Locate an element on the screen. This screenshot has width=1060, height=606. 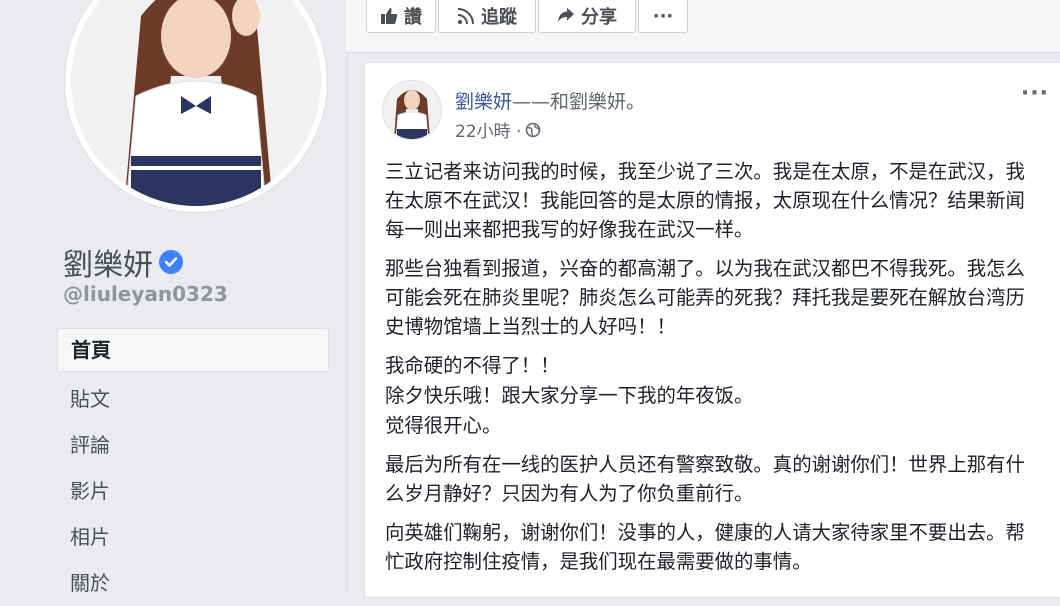
post-meta: 22小時 · is located at coordinates (498, 129).